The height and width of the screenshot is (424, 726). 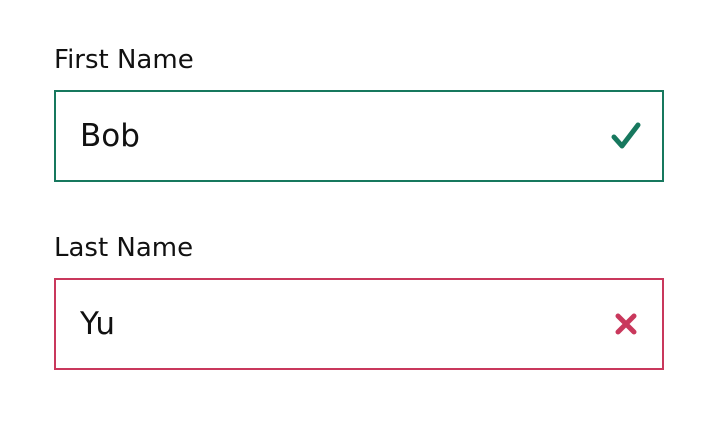 I want to click on cross-icon, so click(x=626, y=324).